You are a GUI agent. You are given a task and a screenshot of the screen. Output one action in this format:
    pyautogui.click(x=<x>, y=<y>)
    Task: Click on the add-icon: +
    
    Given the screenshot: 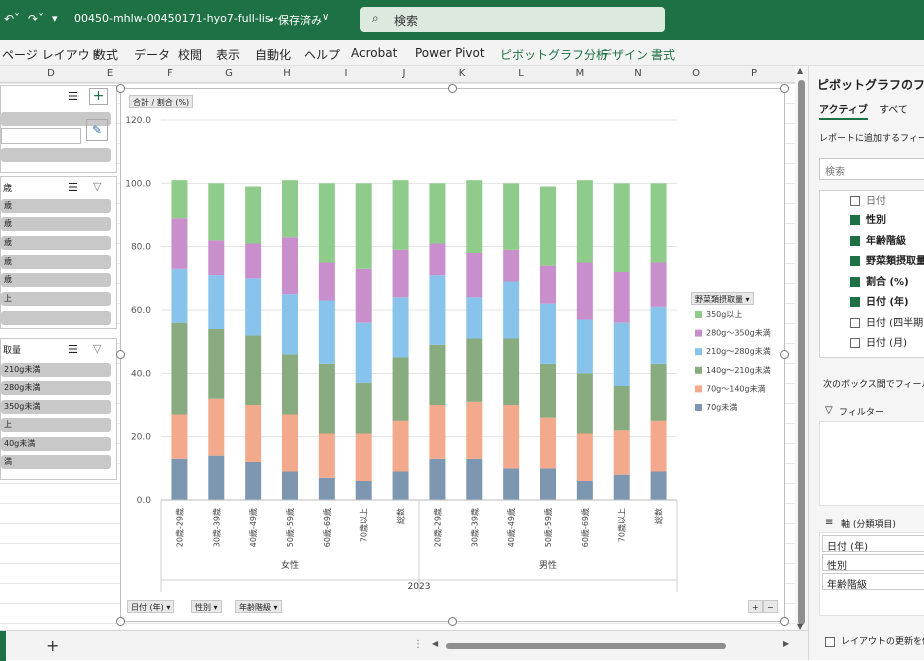 What is the action you would take?
    pyautogui.click(x=98, y=96)
    